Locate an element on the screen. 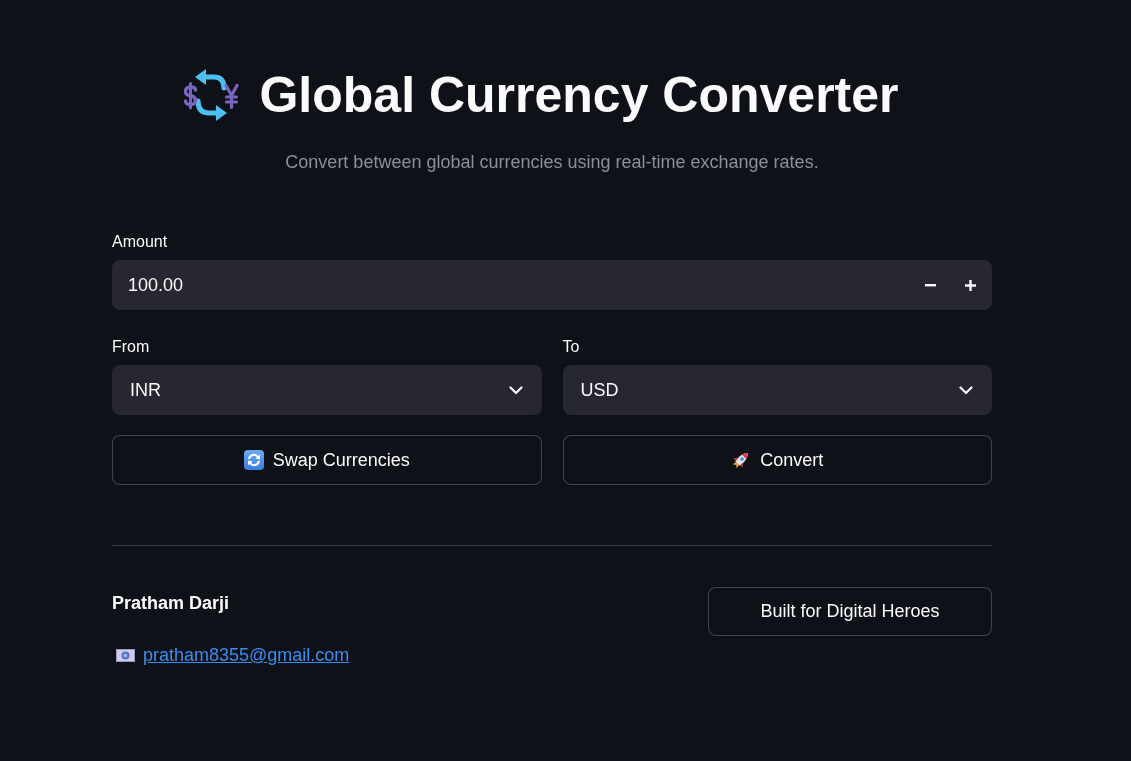  amount-input: 100.00 is located at coordinates (511, 285).